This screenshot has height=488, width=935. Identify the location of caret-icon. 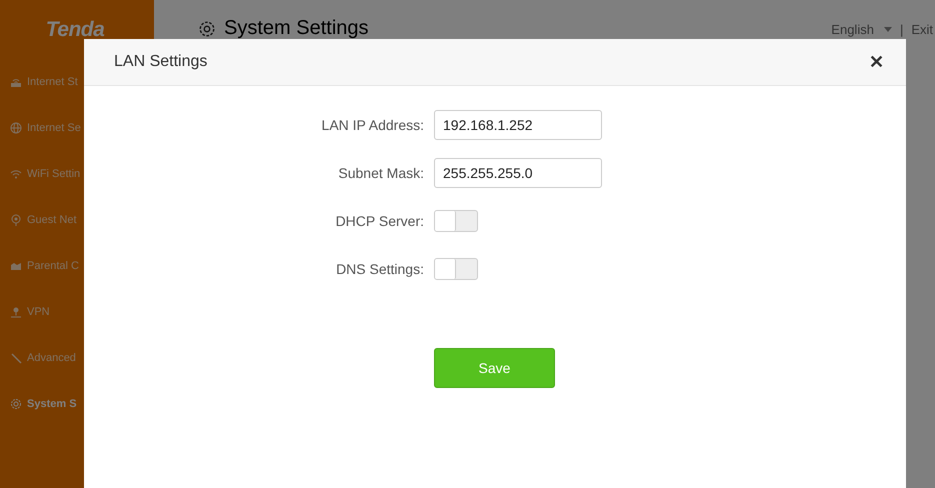
(888, 29).